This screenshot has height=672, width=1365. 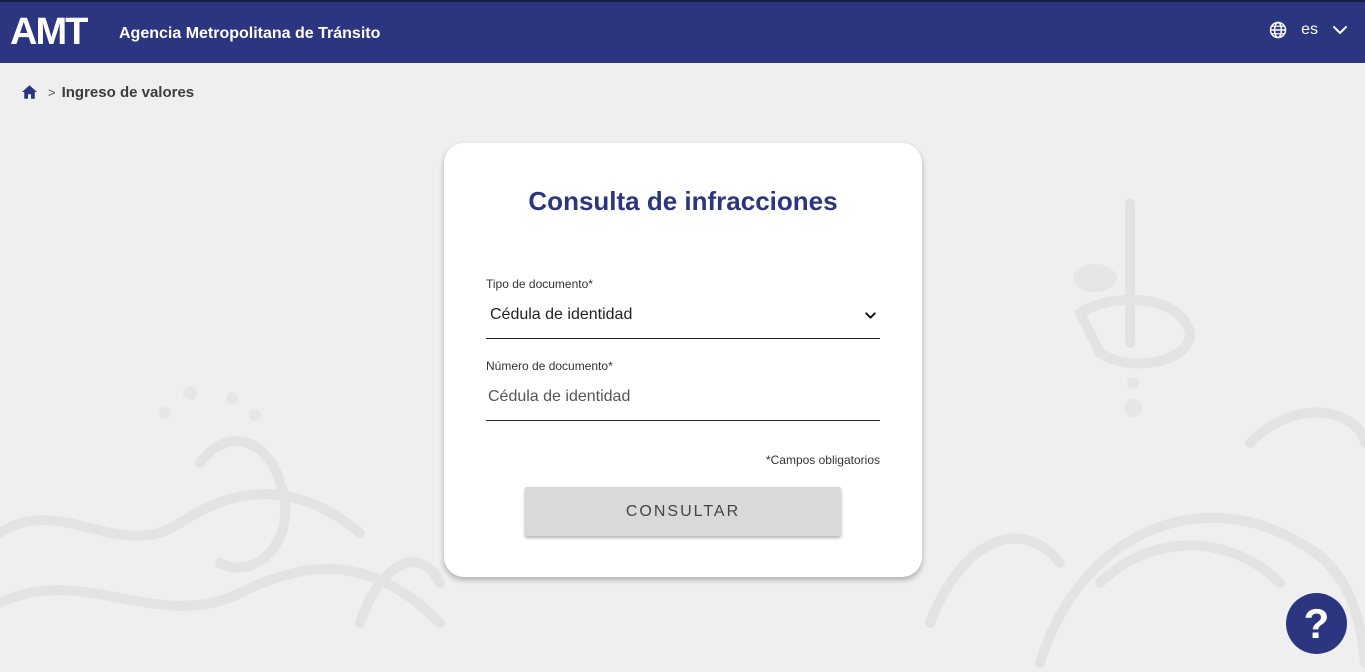 I want to click on language-code: es, so click(x=1309, y=29).